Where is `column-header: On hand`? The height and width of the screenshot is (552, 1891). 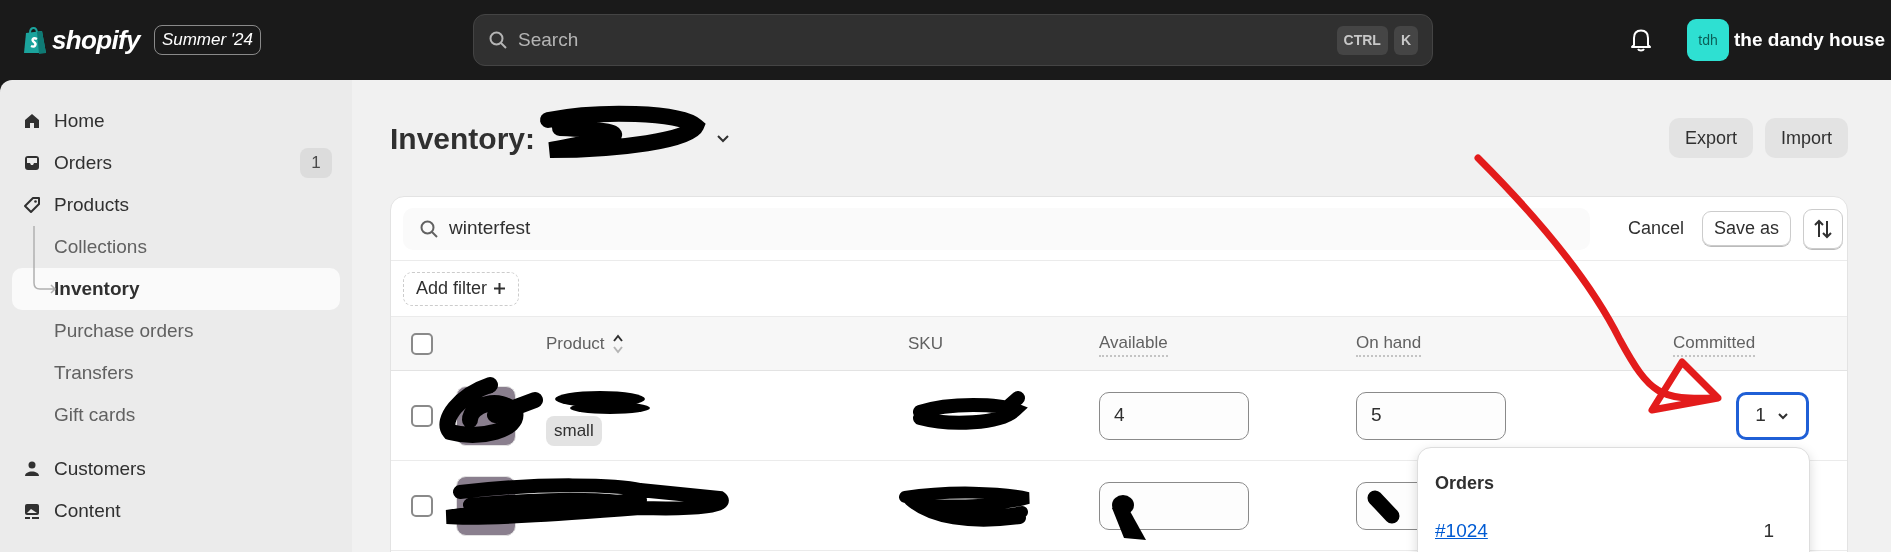 column-header: On hand is located at coordinates (1389, 343).